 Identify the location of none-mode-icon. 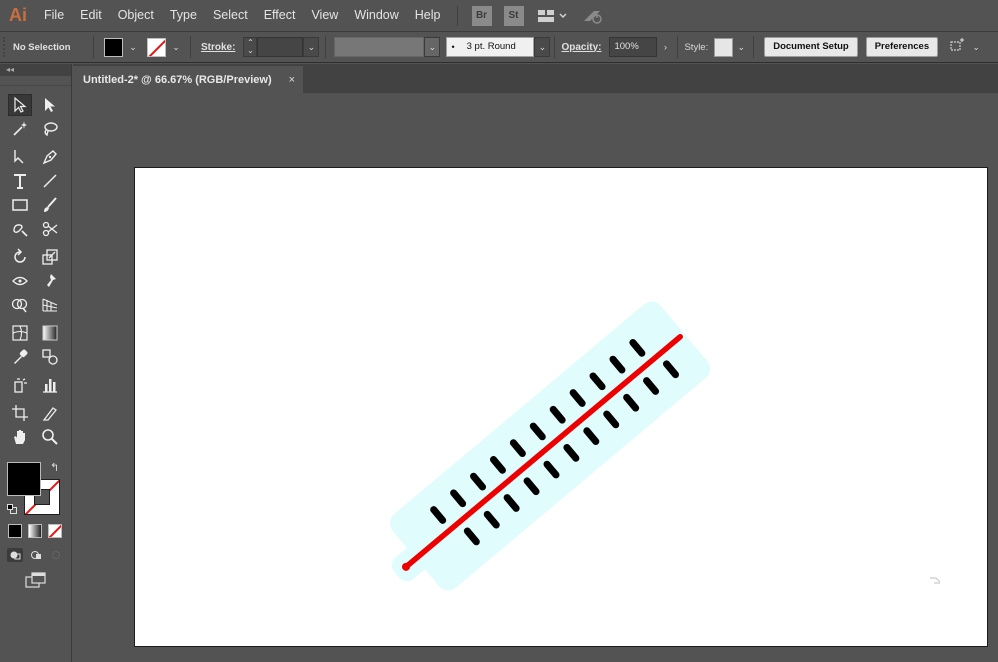
(55, 531).